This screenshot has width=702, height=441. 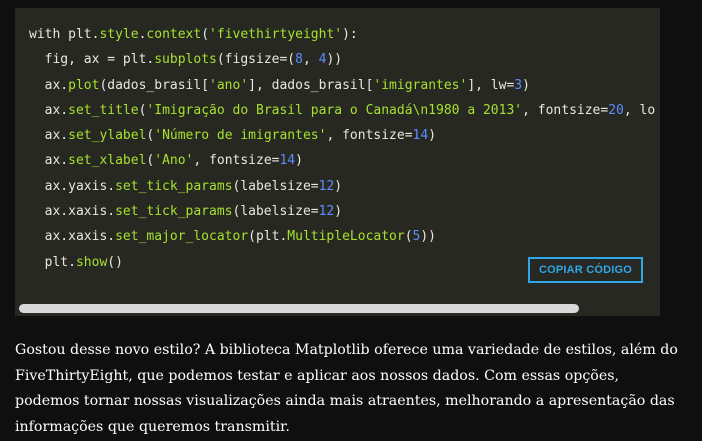 What do you see at coordinates (240, 136) in the screenshot?
I see `code-token: 'Número de imigrantes'` at bounding box center [240, 136].